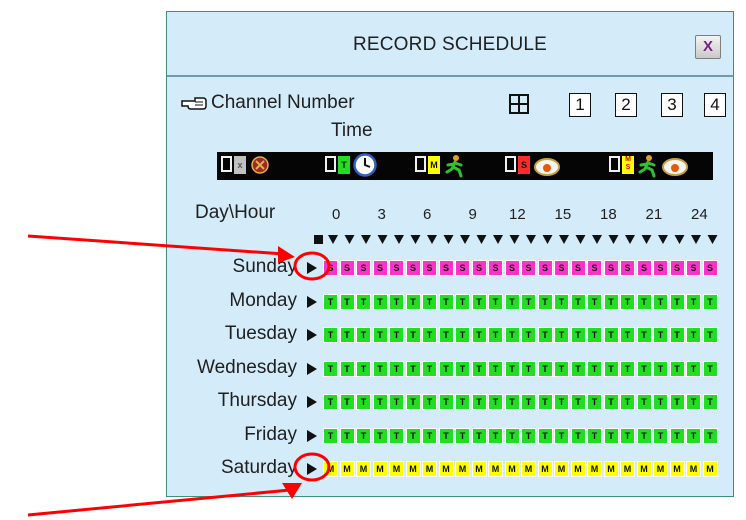 This screenshot has width=746, height=520. Describe the element at coordinates (286, 254) in the screenshot. I see `annotation-arrow-head` at that location.